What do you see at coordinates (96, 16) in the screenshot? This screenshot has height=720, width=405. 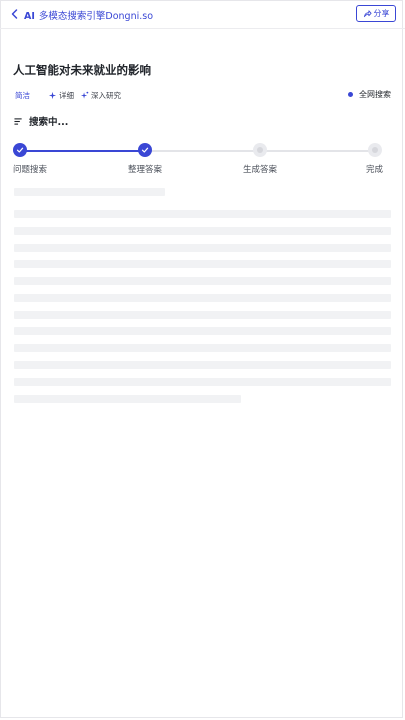 I see `app-title-text: 多模态搜索引擎Dongni.so` at bounding box center [96, 16].